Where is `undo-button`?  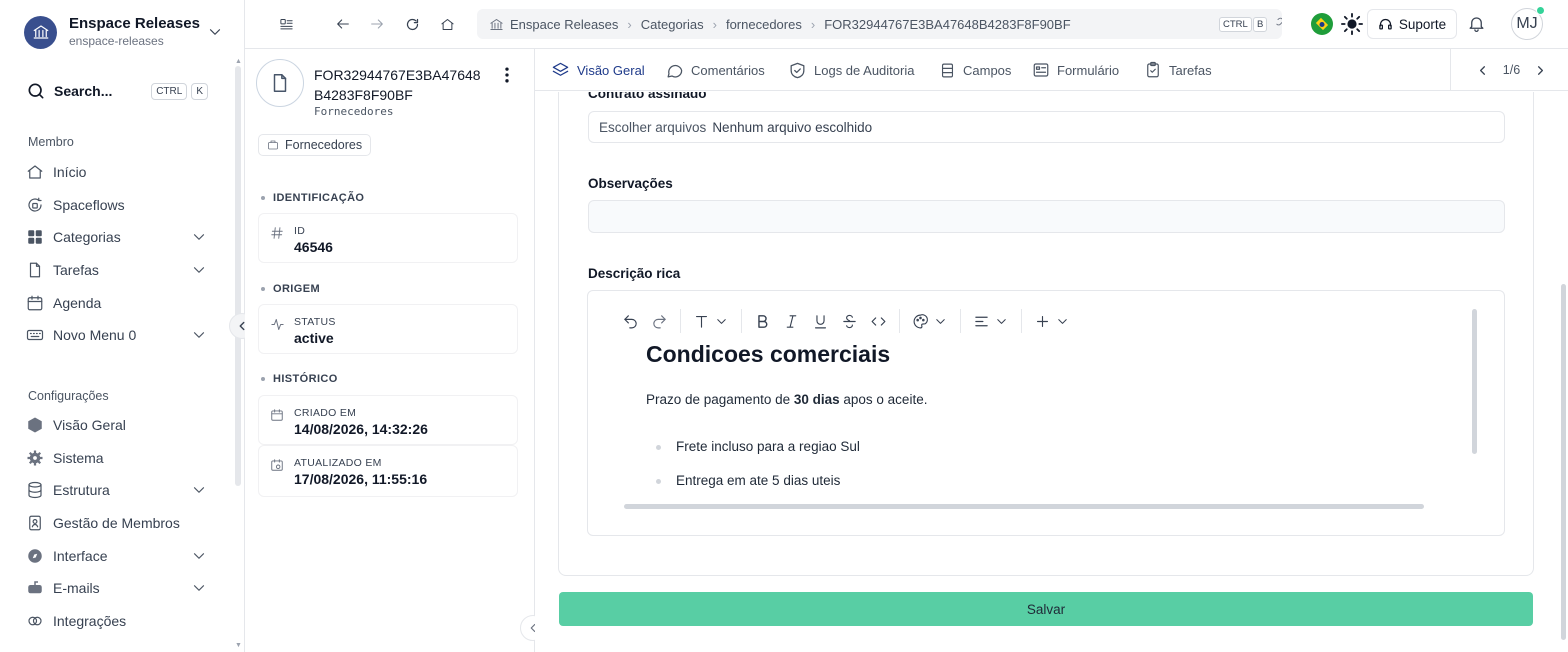 undo-button is located at coordinates (630, 321).